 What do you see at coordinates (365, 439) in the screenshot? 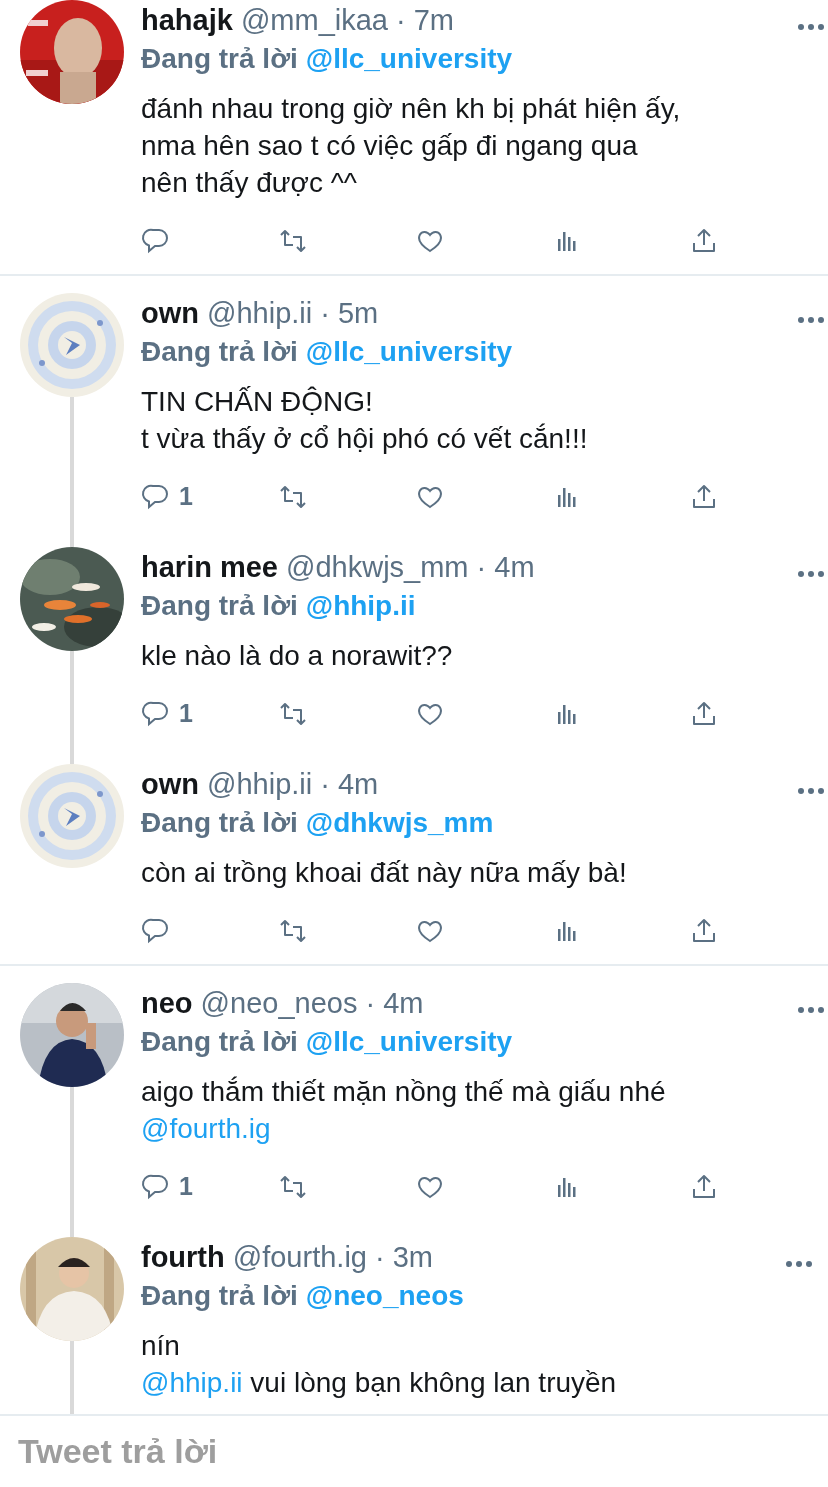
I see `tweet-text: t vừa thấy ở cổ hội phó có vết cắn!!!` at bounding box center [365, 439].